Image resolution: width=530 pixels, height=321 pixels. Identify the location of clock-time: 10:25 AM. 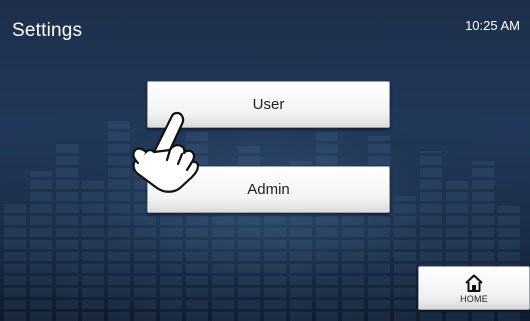
(492, 25).